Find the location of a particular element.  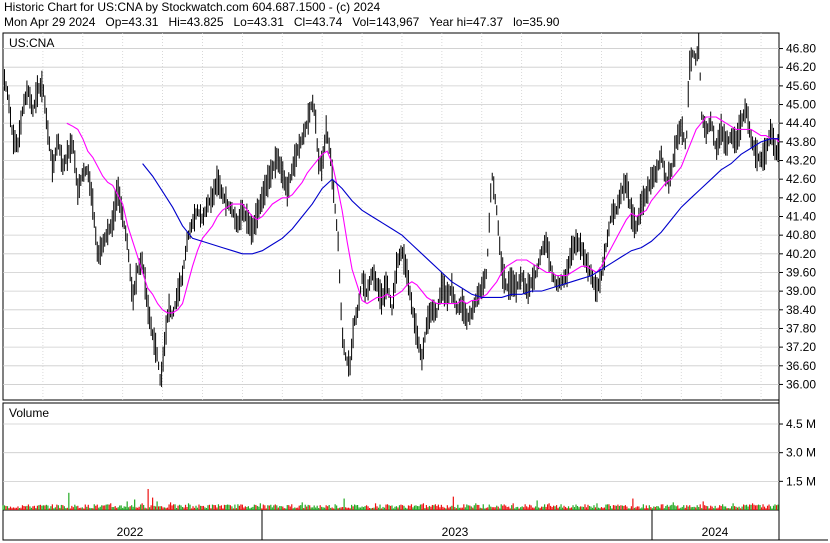

price-tick-label: 44.40 is located at coordinates (801, 123).